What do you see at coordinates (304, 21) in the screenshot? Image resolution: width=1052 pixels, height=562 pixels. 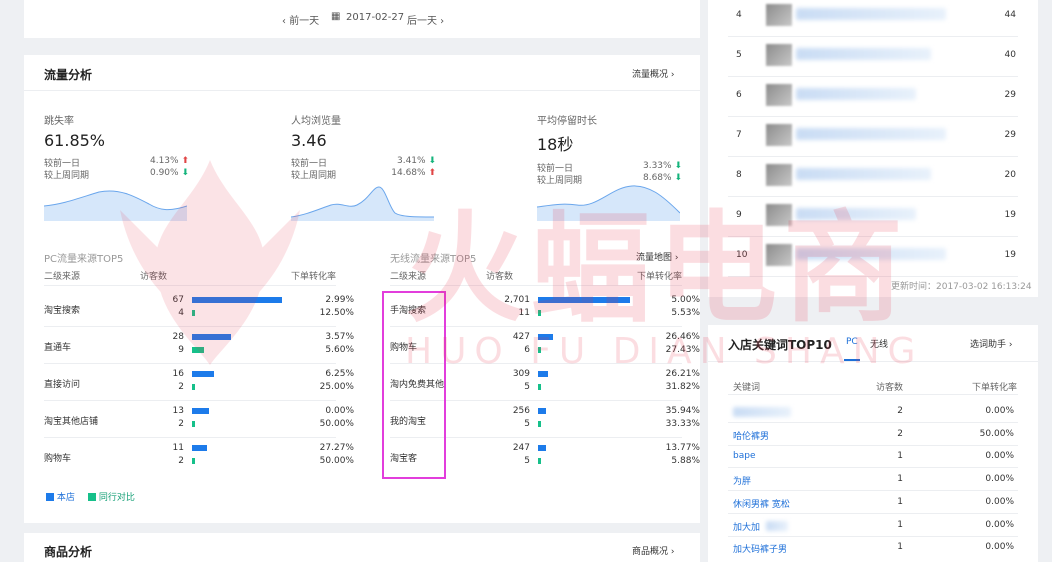 I see `prev-day-label: 前一天` at bounding box center [304, 21].